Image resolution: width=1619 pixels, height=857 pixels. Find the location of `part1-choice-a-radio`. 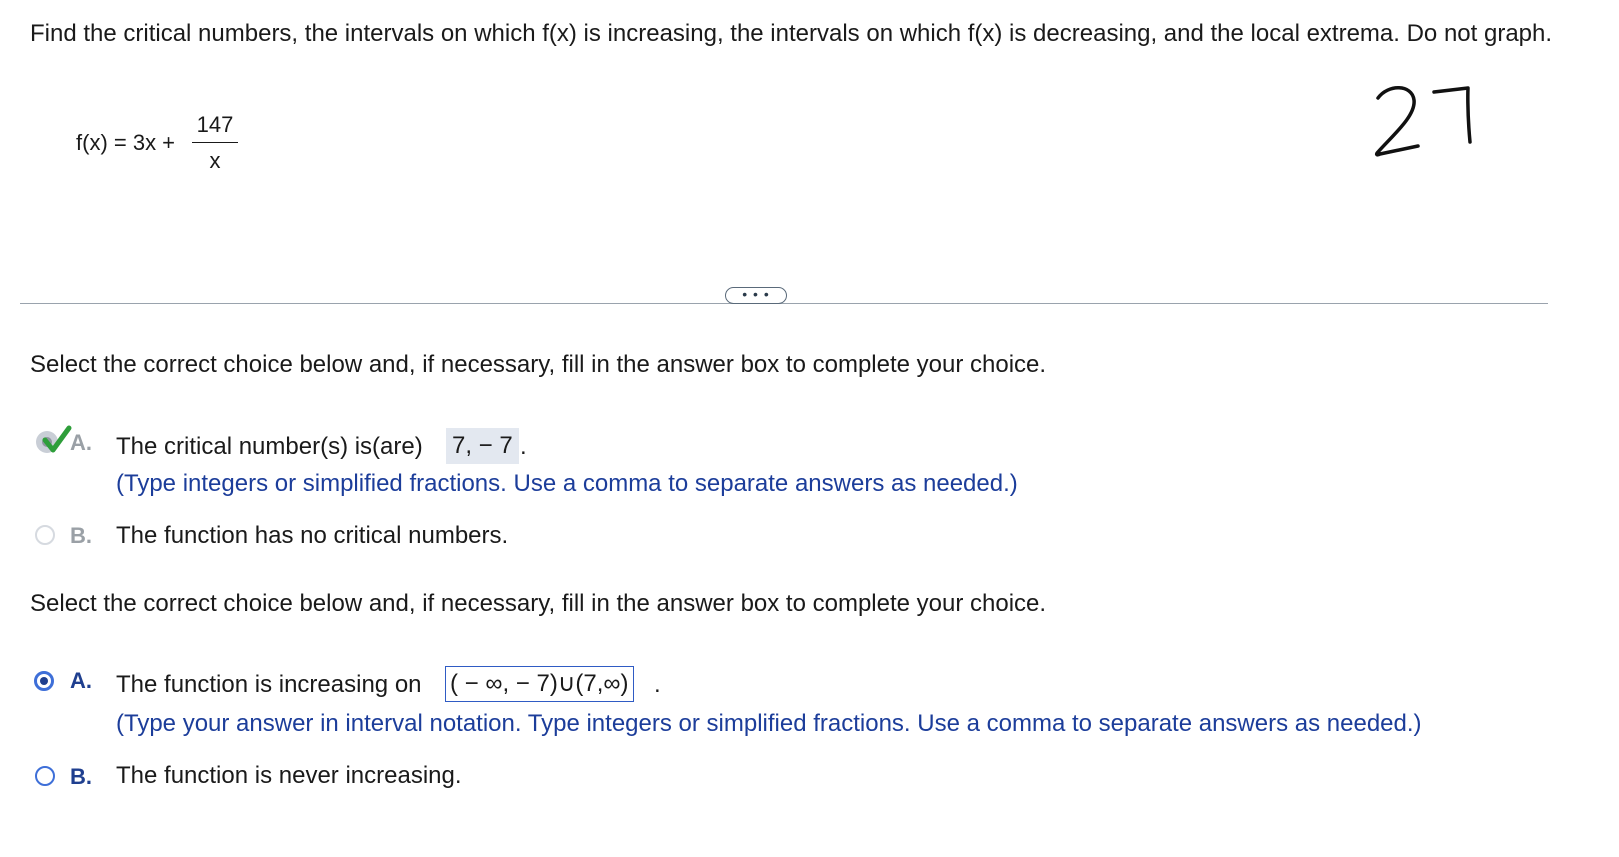

part1-choice-a-radio is located at coordinates (53, 441).